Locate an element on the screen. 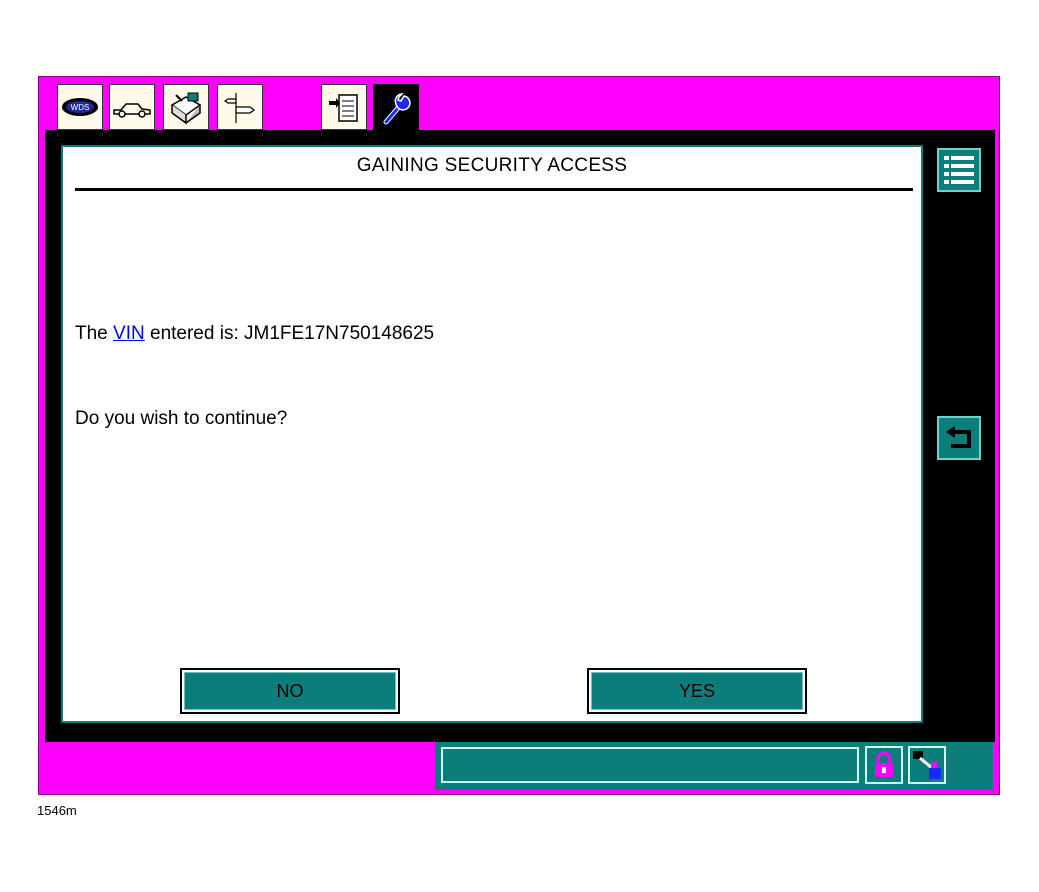 The width and height of the screenshot is (1039, 892). continue-question: Do you wish to continue? is located at coordinates (181, 418).